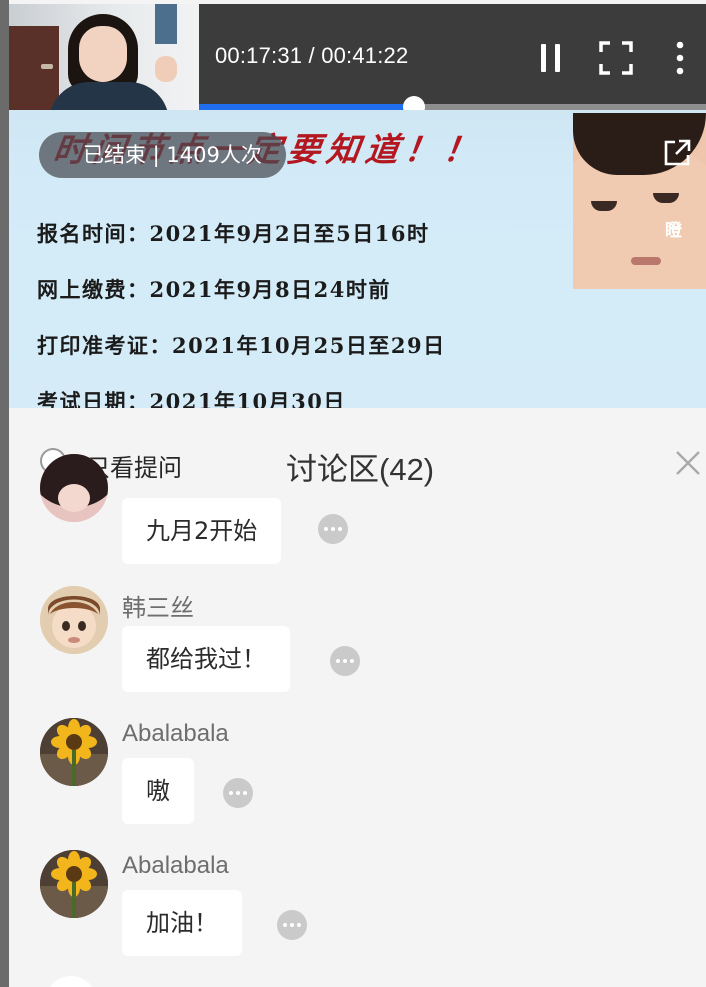 Image resolution: width=706 pixels, height=987 pixels. Describe the element at coordinates (365, 55) in the screenshot. I see `total-time: 00:41:22` at that location.